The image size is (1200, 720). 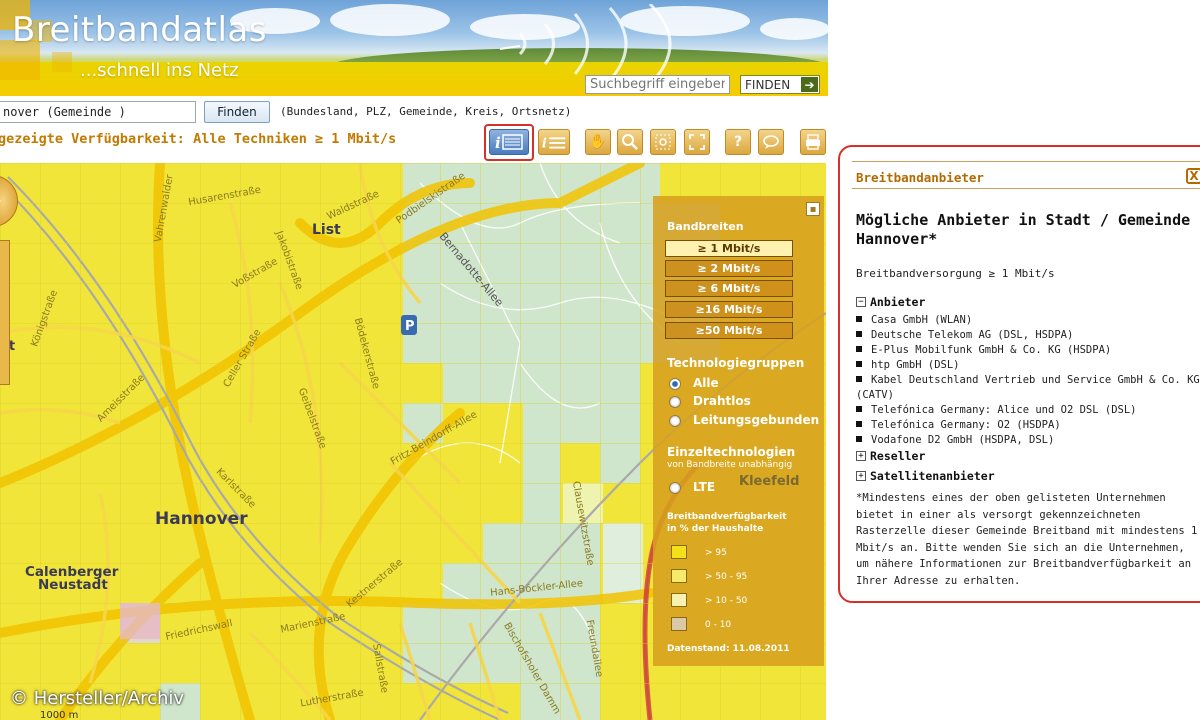 What do you see at coordinates (5, 312) in the screenshot?
I see `zoom-slider` at bounding box center [5, 312].